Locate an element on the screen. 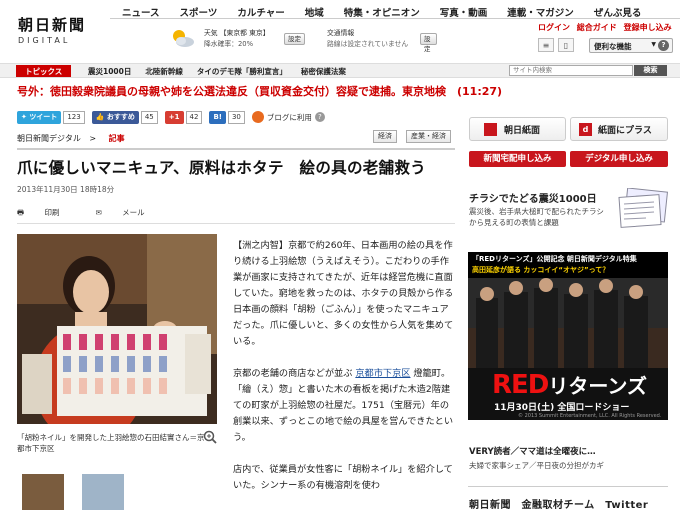 The image size is (680, 516). asahi-shimen-label: 朝日紙面 is located at coordinates (522, 130).